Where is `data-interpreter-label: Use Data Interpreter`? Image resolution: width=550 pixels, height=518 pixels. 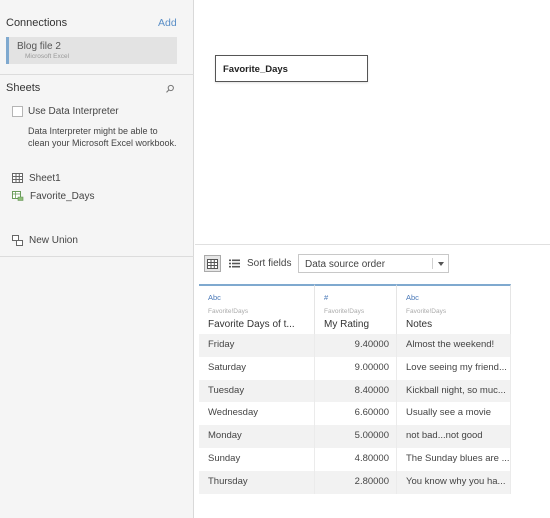
data-interpreter-label: Use Data Interpreter is located at coordinates (73, 111).